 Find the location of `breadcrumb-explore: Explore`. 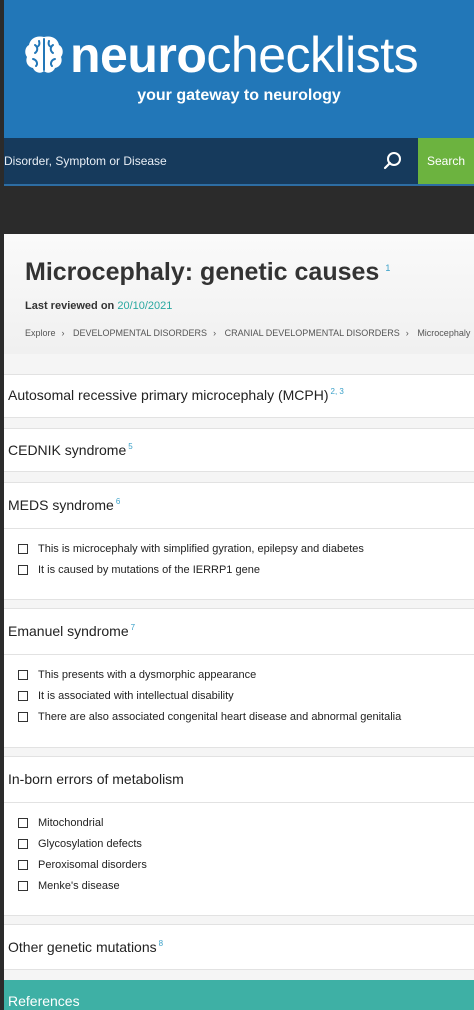

breadcrumb-explore: Explore is located at coordinates (40, 333).